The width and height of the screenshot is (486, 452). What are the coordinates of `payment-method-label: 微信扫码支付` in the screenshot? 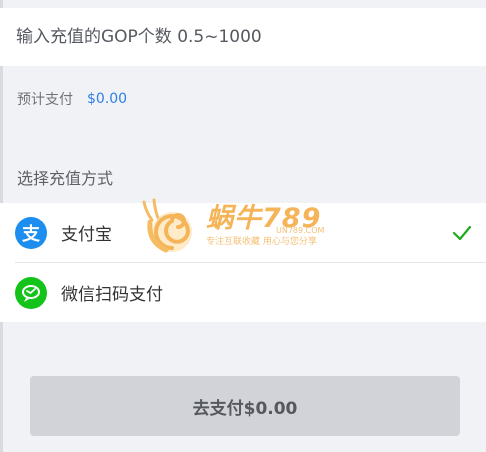 It's located at (112, 295).